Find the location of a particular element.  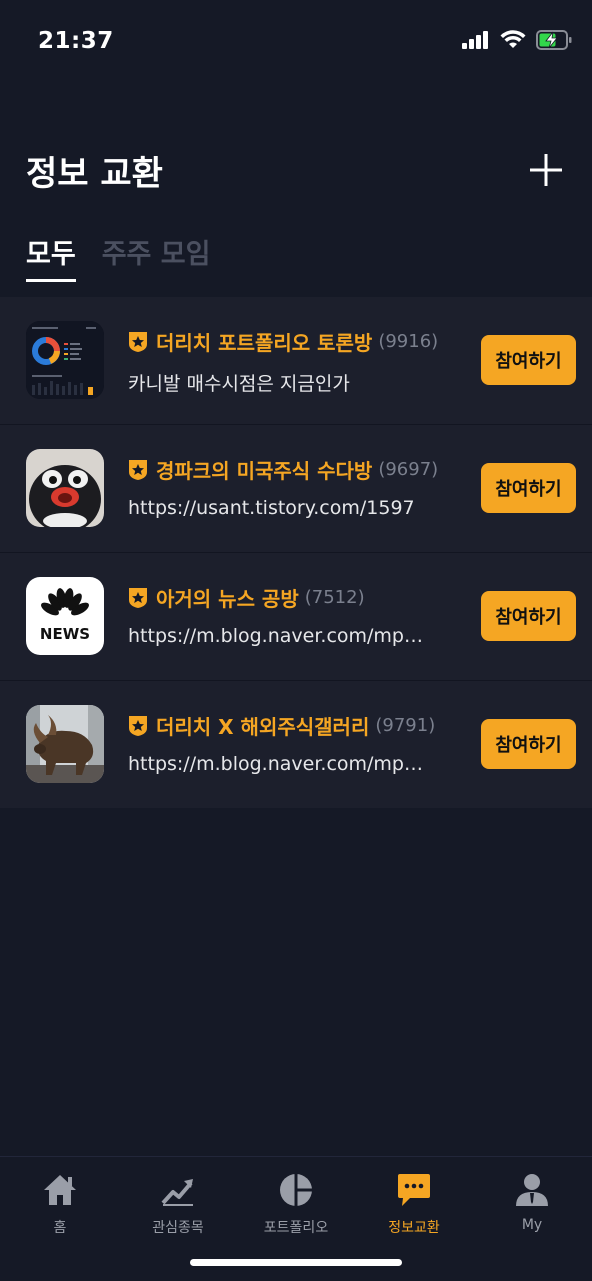

tab-bar: 모두 주주 모임 is located at coordinates (118, 257).